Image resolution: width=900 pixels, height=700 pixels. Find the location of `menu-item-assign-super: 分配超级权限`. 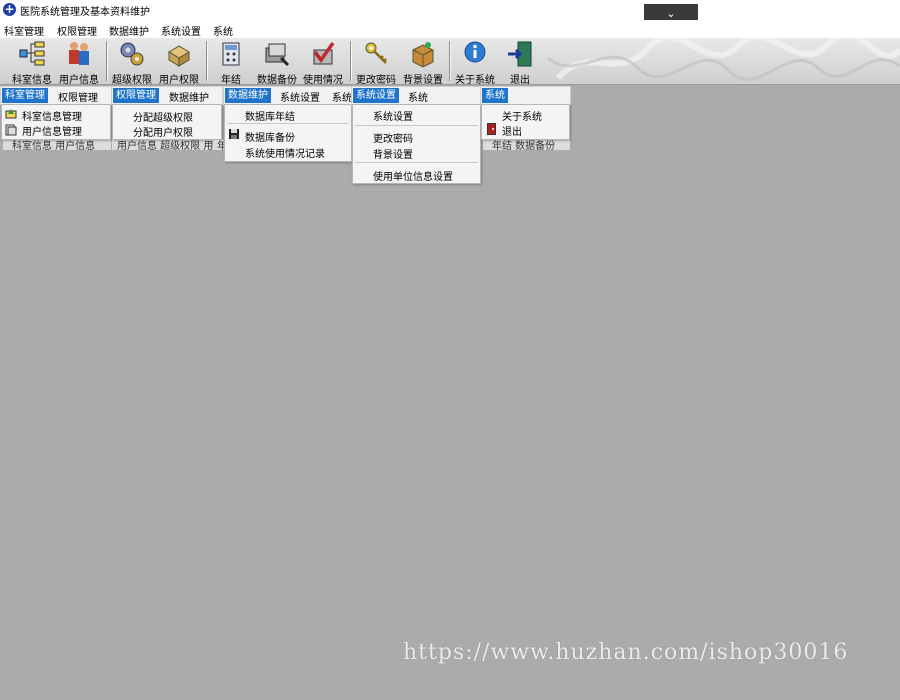

menu-item-assign-super: 分配超级权限 is located at coordinates (163, 116).